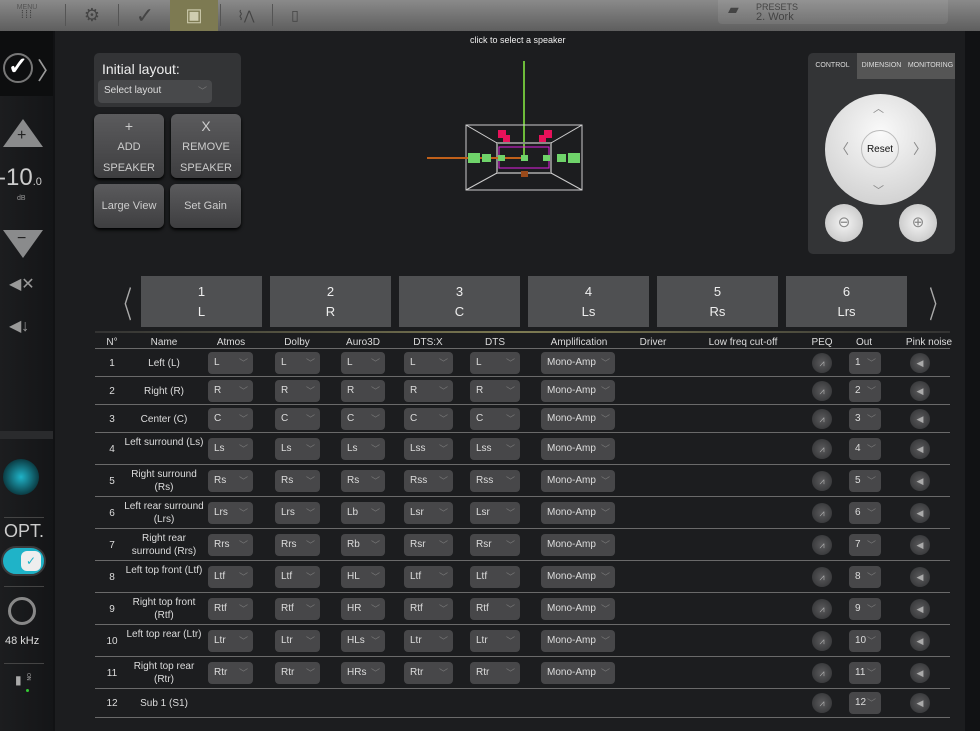  I want to click on dolby-select: Ls ﹀, so click(297, 448).